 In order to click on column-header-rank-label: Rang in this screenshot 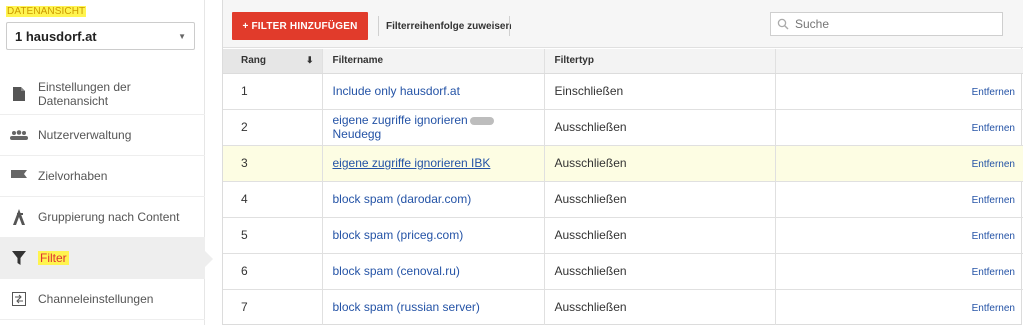, I will do `click(253, 61)`.